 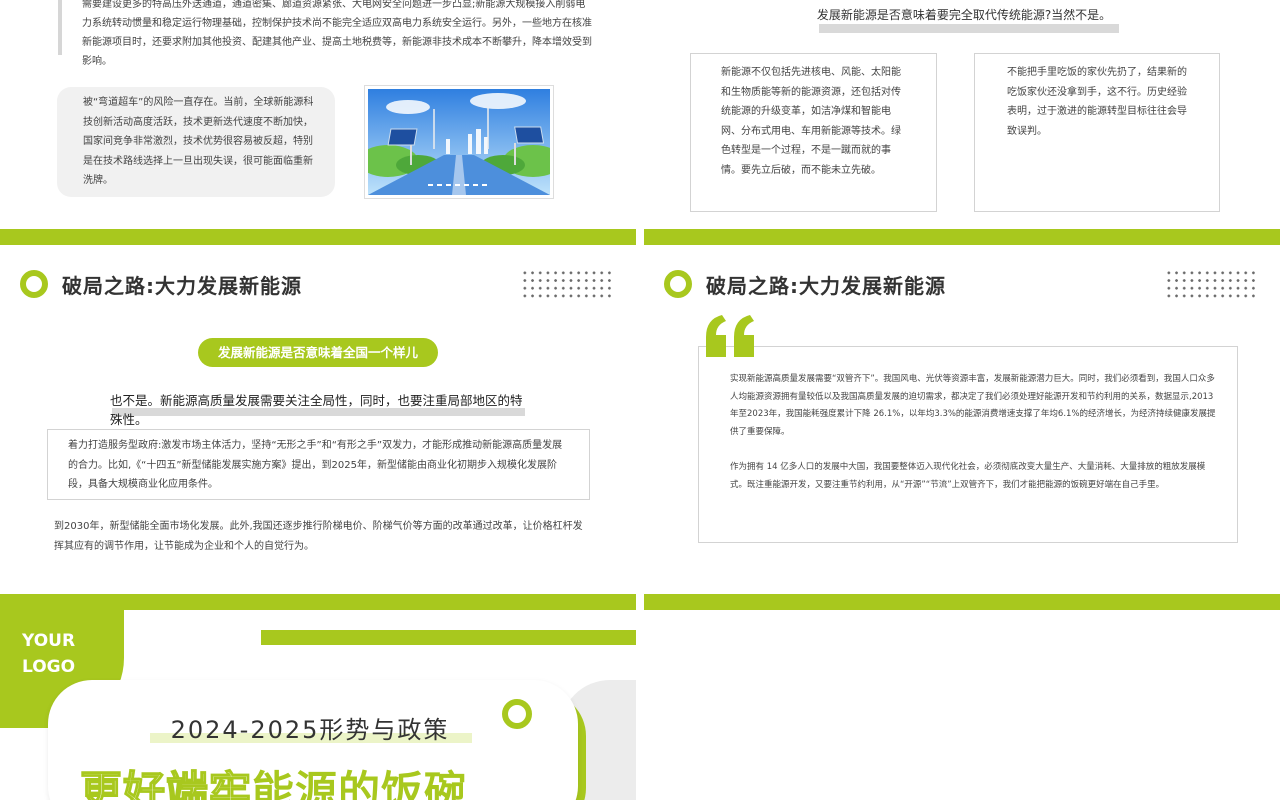 What do you see at coordinates (459, 142) in the screenshot?
I see `solar-road-illustration` at bounding box center [459, 142].